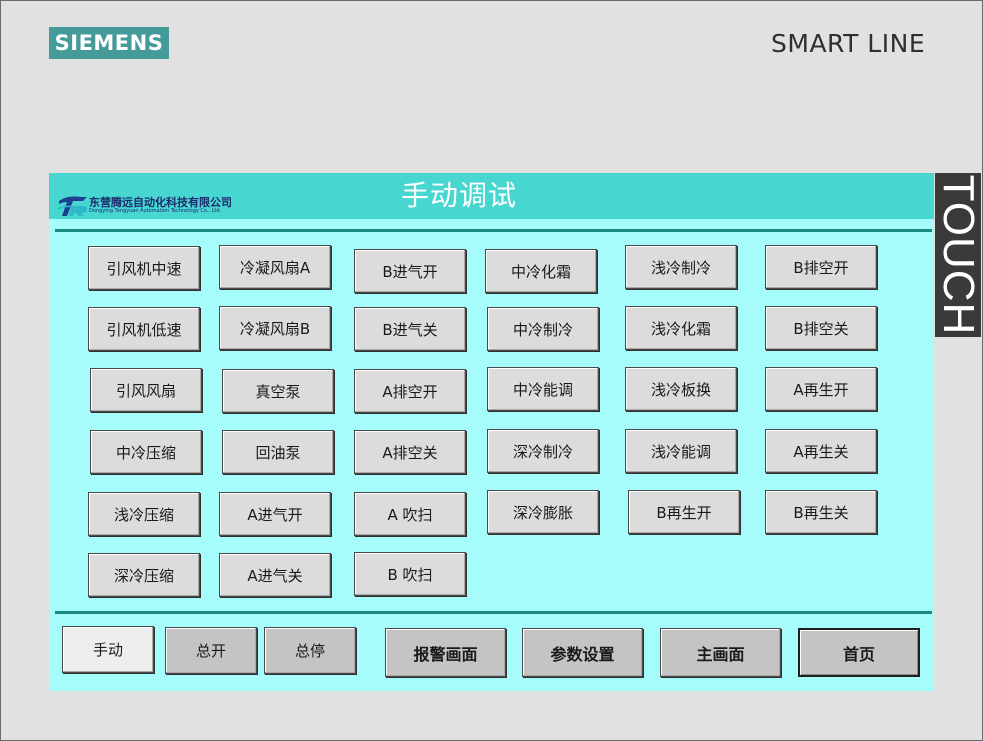  What do you see at coordinates (146, 390) in the screenshot?
I see `induced-draft-fan-button: 引风风扇` at bounding box center [146, 390].